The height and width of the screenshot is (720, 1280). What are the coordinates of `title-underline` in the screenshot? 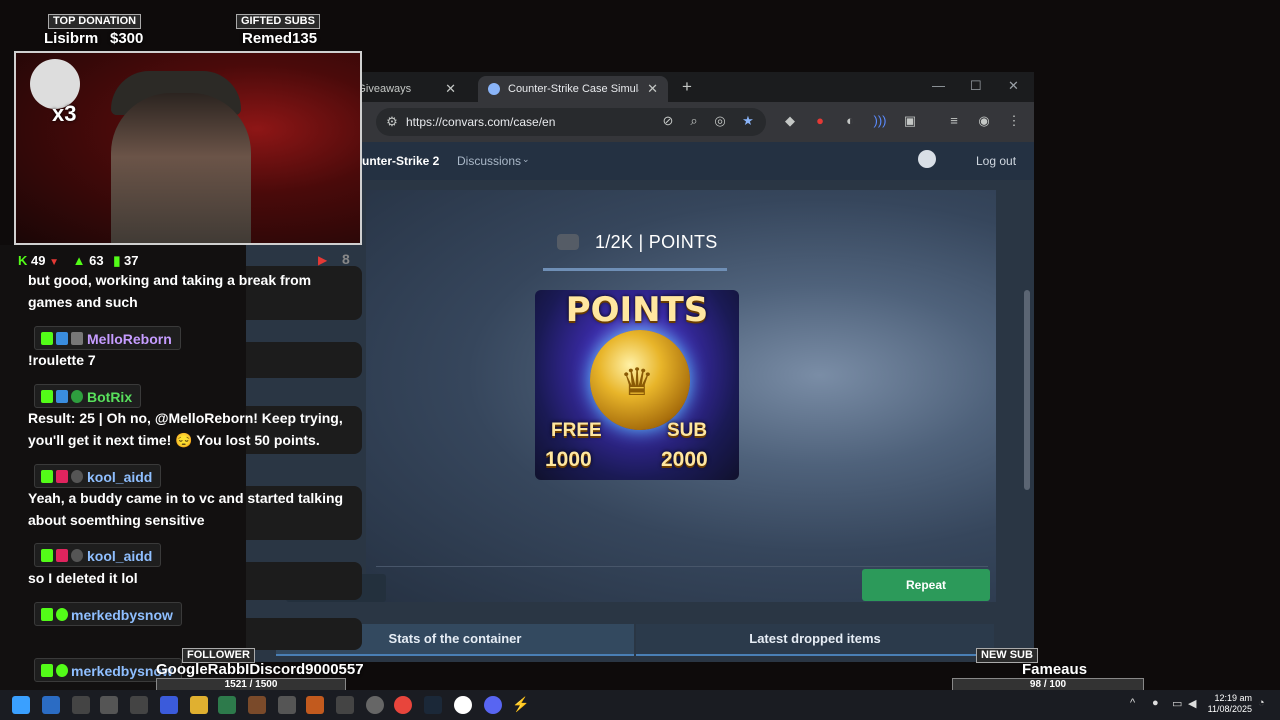 It's located at (635, 269).